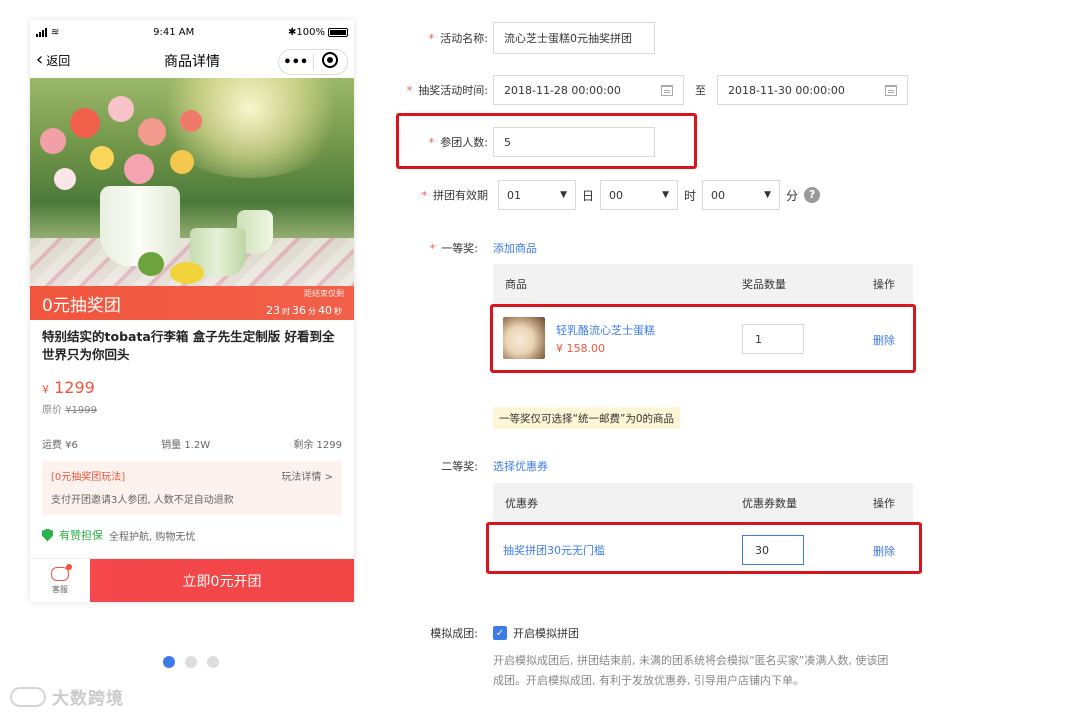  Describe the element at coordinates (574, 142) in the screenshot. I see `group-size-input: 5` at that location.